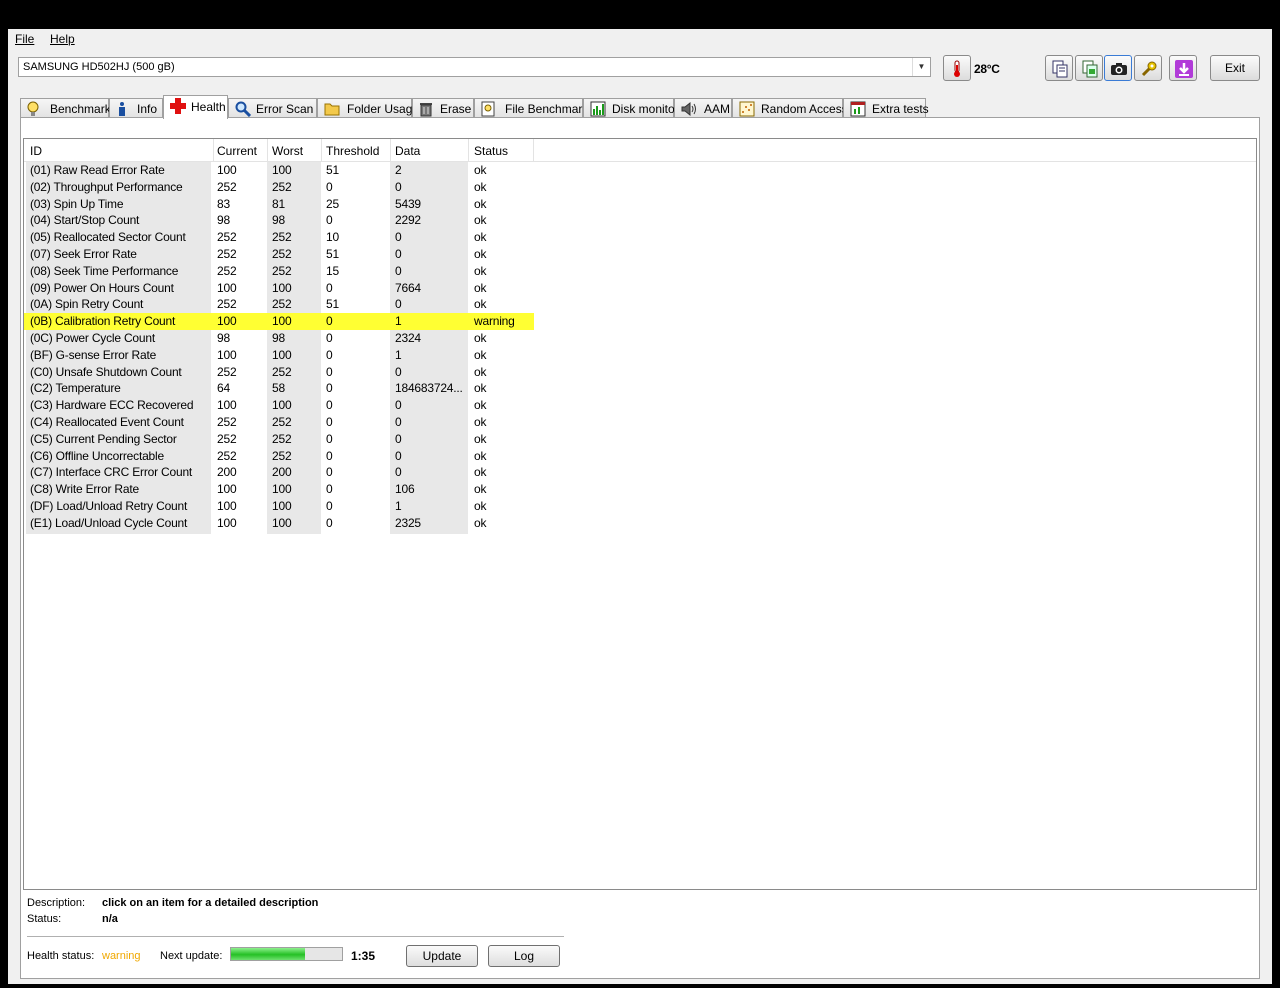 The width and height of the screenshot is (1280, 988). I want to click on column-header-current: Current, so click(237, 151).